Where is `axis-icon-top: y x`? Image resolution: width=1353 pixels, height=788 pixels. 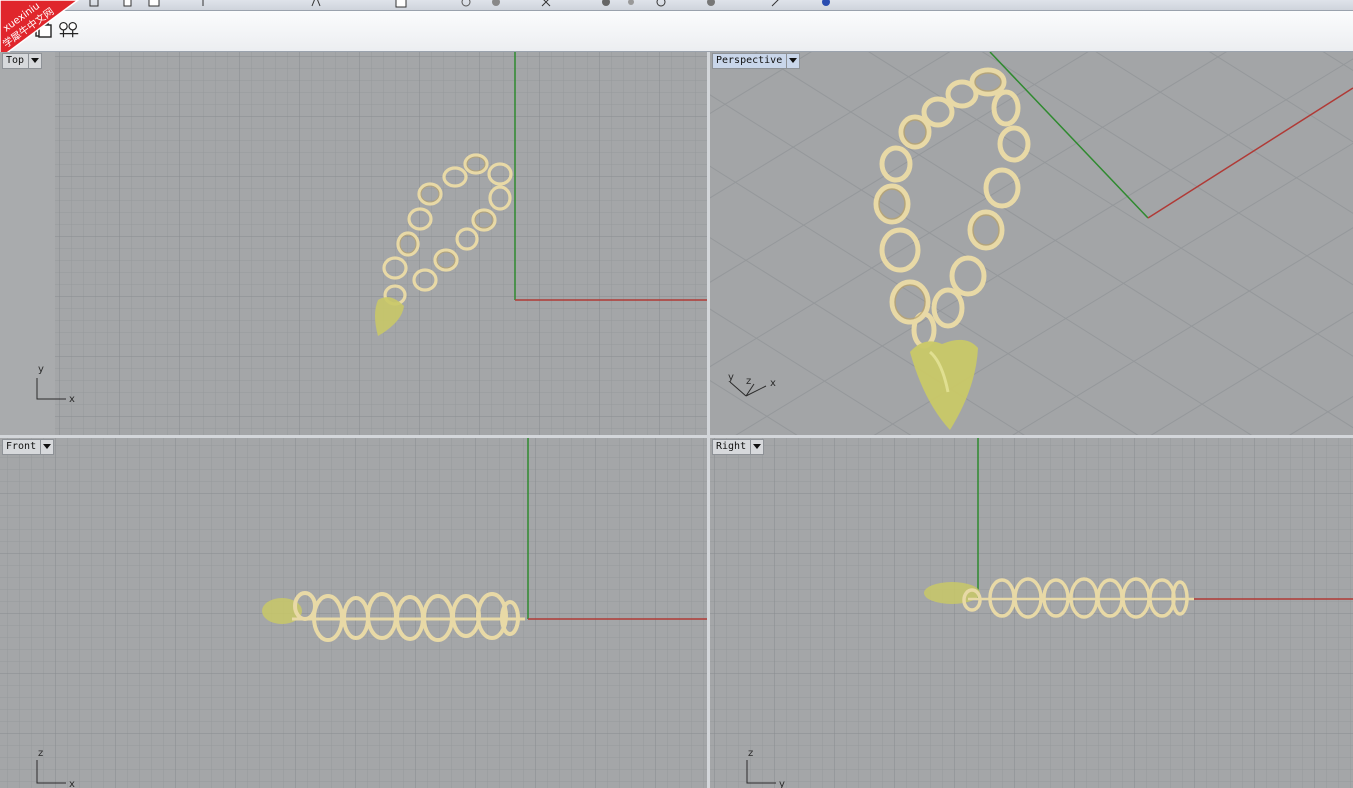
axis-icon-top: y x is located at coordinates (56, 384).